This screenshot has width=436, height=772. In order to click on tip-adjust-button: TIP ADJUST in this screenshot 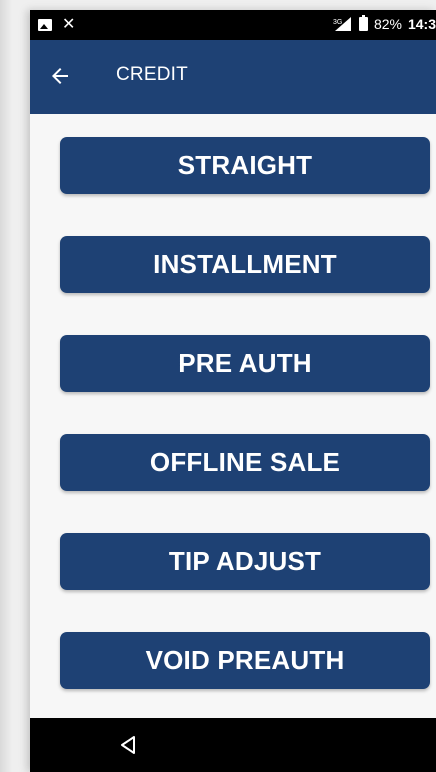, I will do `click(245, 561)`.